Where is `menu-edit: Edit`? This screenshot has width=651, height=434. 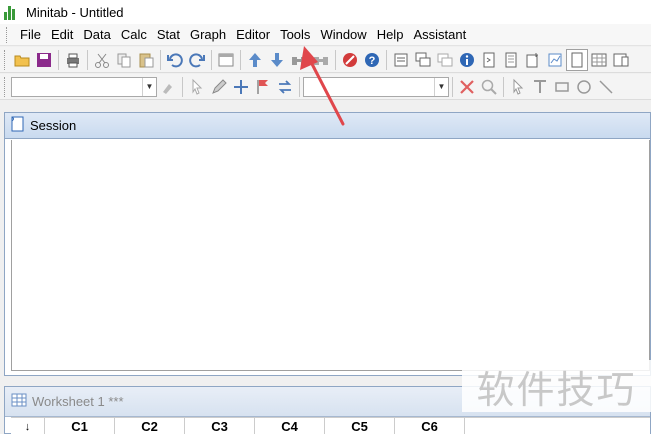
menu-edit: Edit is located at coordinates (62, 35).